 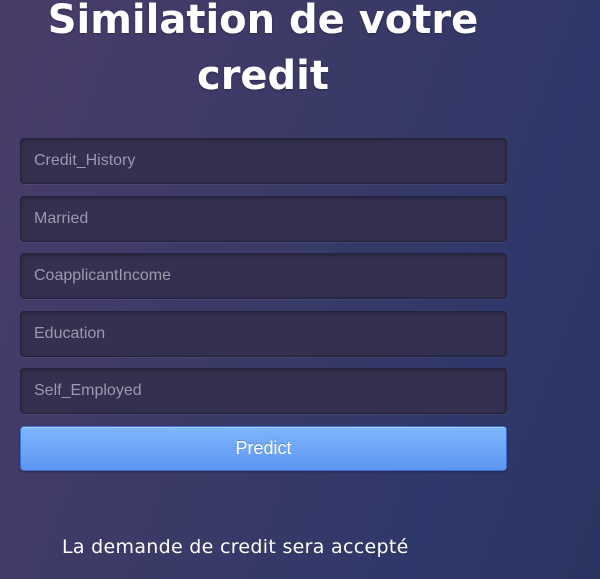 What do you see at coordinates (235, 547) in the screenshot?
I see `prediction-result: La demande de credit sera accepté` at bounding box center [235, 547].